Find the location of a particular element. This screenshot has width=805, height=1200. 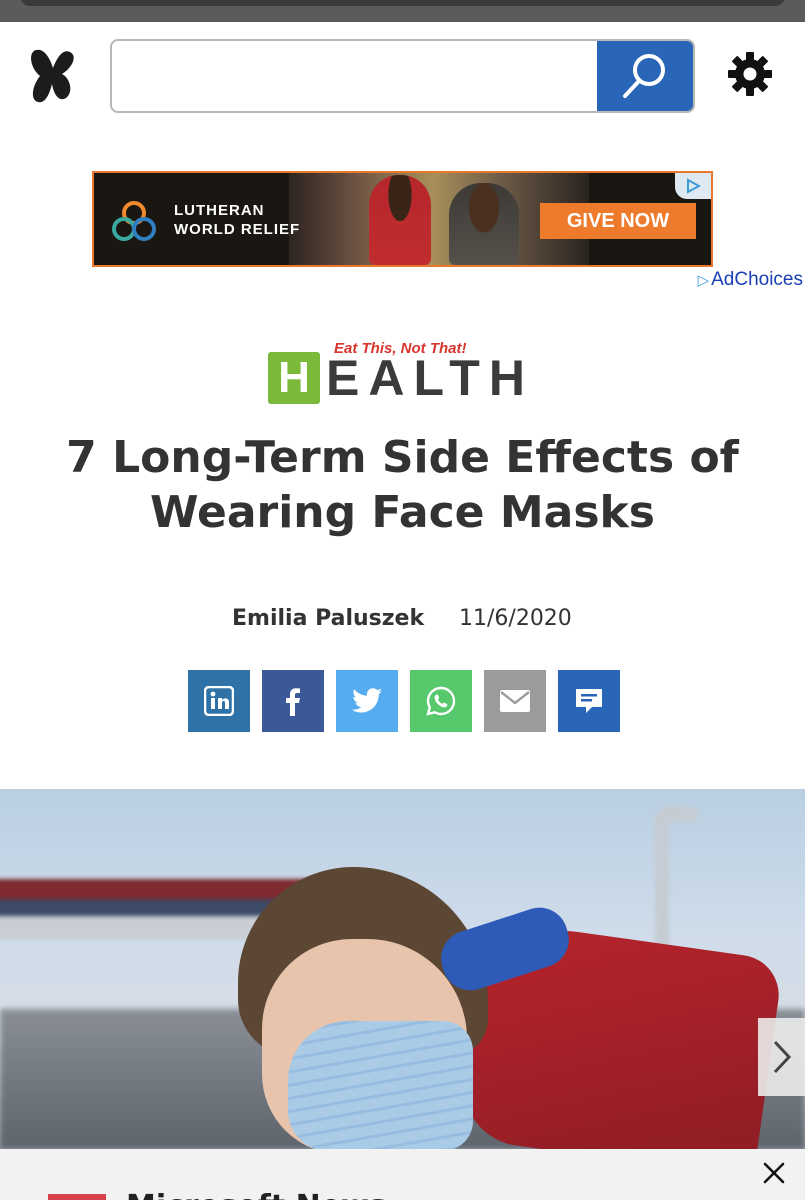

comment-icon is located at coordinates (589, 701).